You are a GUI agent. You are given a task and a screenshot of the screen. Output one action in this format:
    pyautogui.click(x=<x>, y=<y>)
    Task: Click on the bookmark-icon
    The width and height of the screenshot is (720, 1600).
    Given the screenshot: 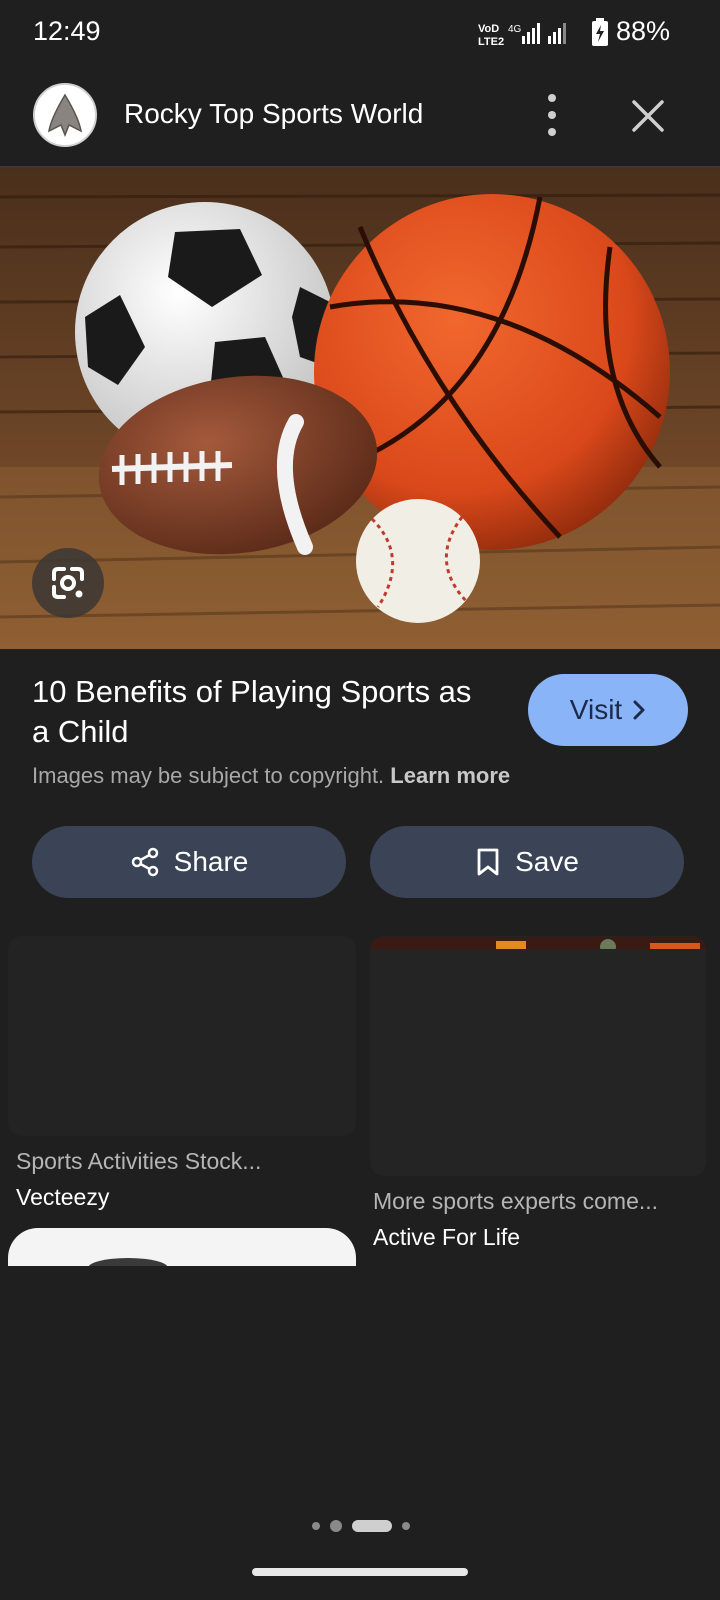 What is the action you would take?
    pyautogui.click(x=488, y=862)
    